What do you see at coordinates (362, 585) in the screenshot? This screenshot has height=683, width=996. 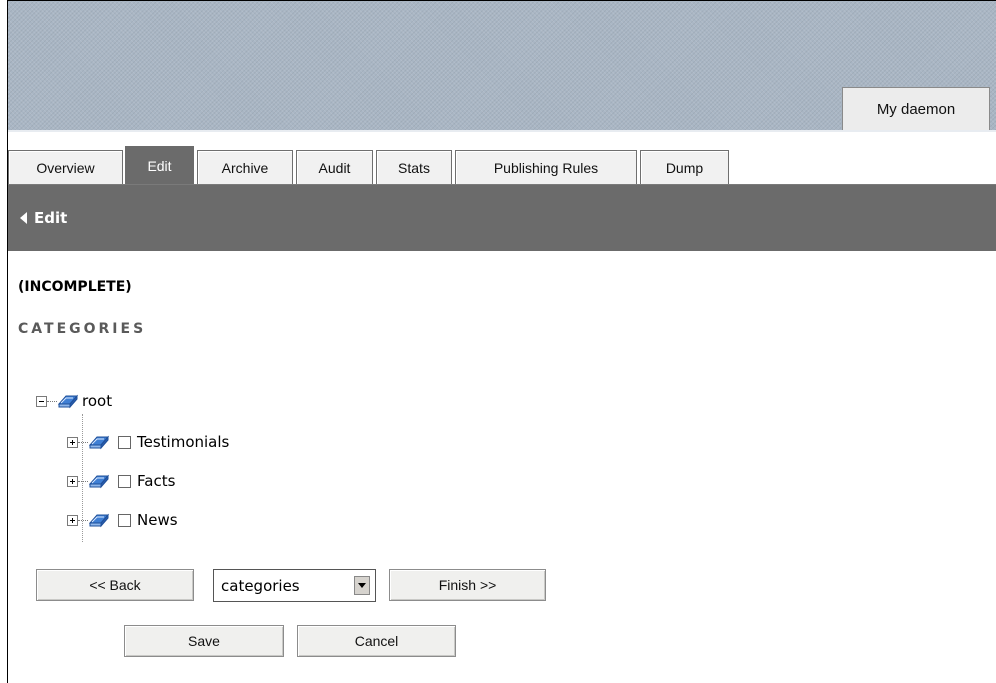 I see `chevron-down-icon` at bounding box center [362, 585].